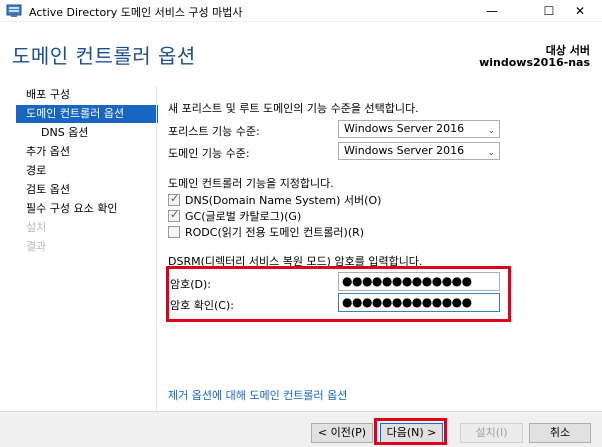 The height and width of the screenshot is (447, 602). What do you see at coordinates (87, 95) in the screenshot?
I see `nav-item-deployment-config: 배포 구성` at bounding box center [87, 95].